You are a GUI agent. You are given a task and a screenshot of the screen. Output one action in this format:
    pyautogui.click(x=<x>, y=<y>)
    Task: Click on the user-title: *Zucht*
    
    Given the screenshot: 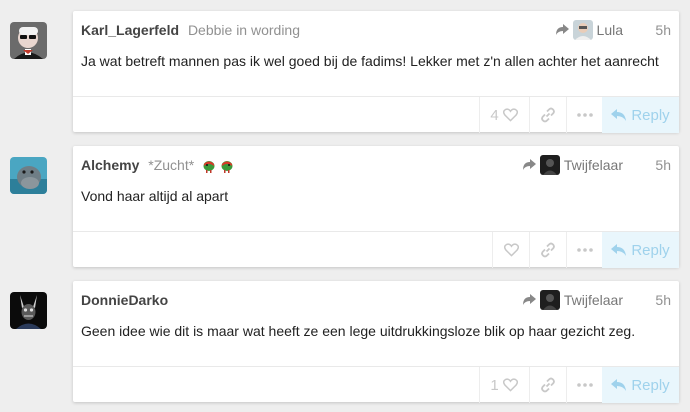 What is the action you would take?
    pyautogui.click(x=171, y=165)
    